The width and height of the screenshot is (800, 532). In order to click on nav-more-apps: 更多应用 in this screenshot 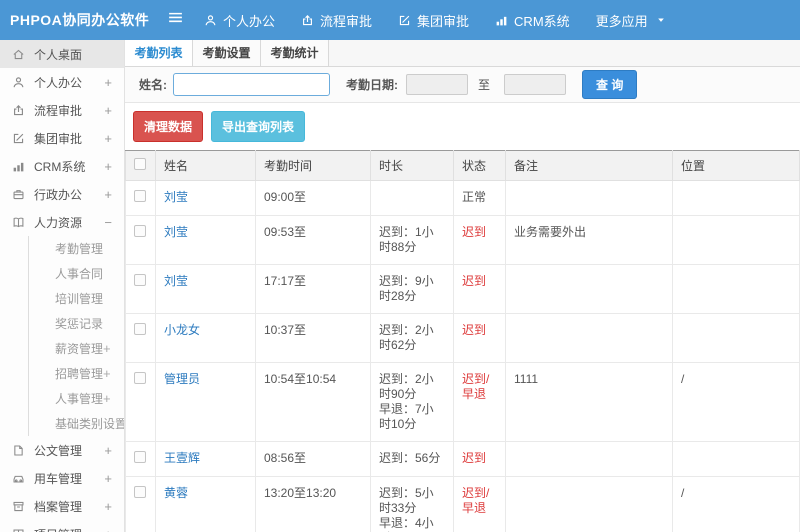, I will do `click(631, 20)`.